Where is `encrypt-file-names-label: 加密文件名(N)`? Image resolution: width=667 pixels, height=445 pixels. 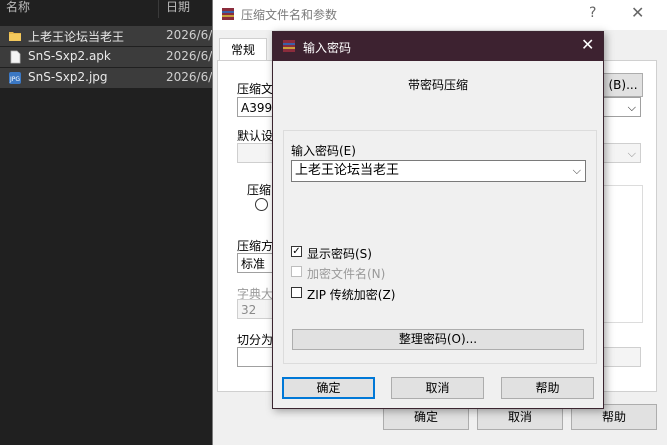 encrypt-file-names-label: 加密文件名(N) is located at coordinates (346, 274).